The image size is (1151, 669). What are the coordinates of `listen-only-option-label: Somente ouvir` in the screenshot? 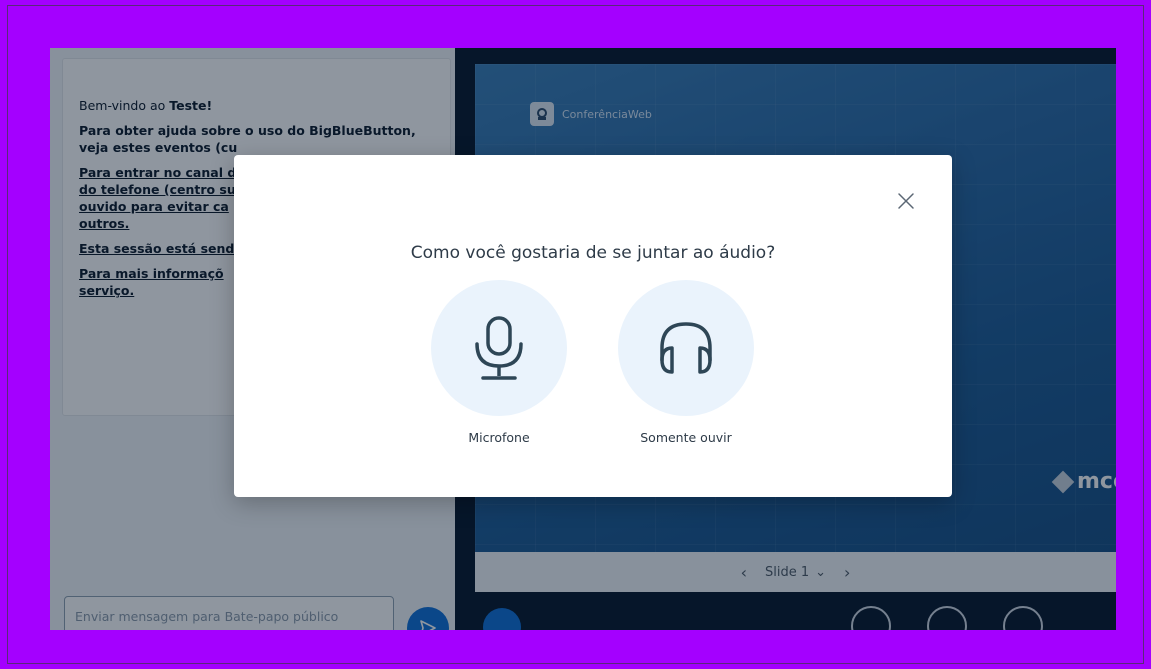 It's located at (686, 437).